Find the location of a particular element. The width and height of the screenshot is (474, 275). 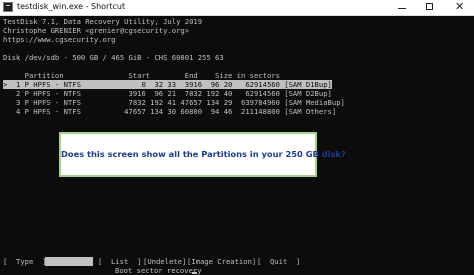

menu-type: [ Type ] is located at coordinates (24, 261).